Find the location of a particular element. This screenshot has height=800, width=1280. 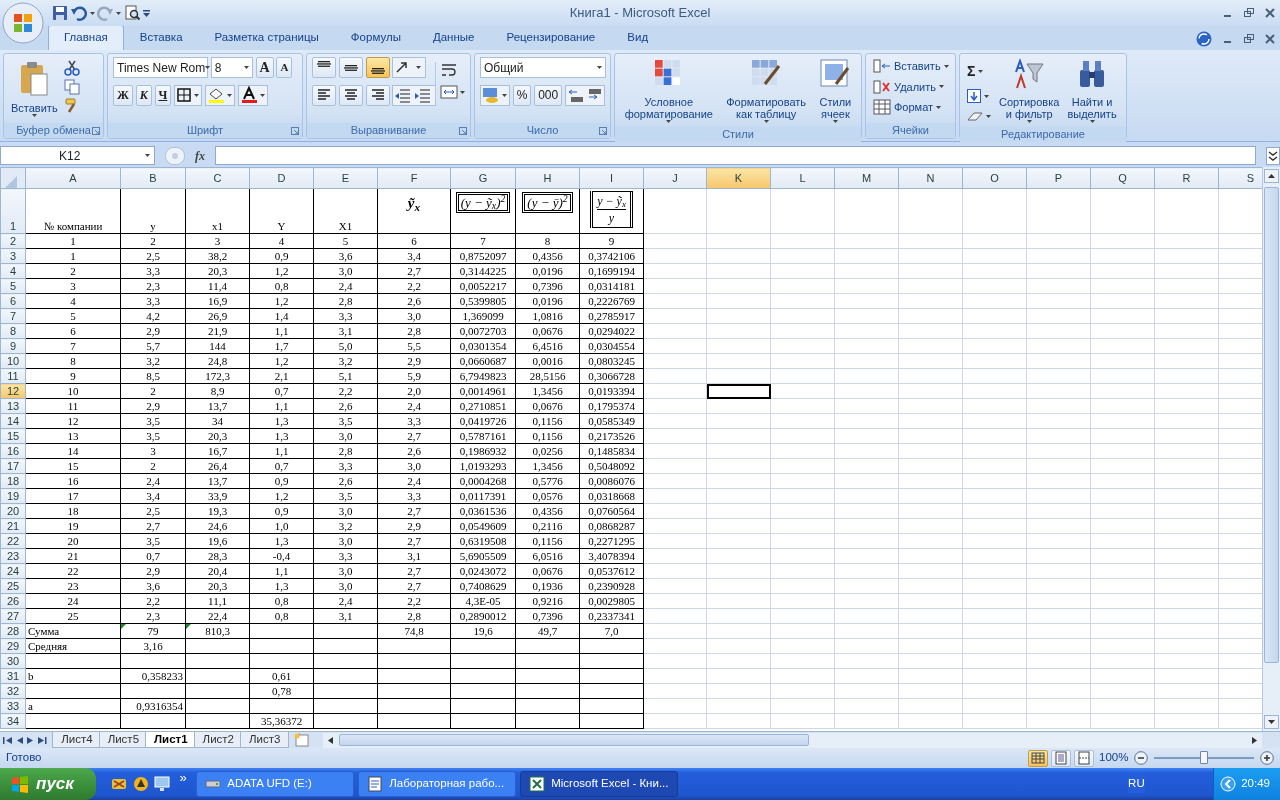

ribbon-tab: Данные is located at coordinates (453, 37).